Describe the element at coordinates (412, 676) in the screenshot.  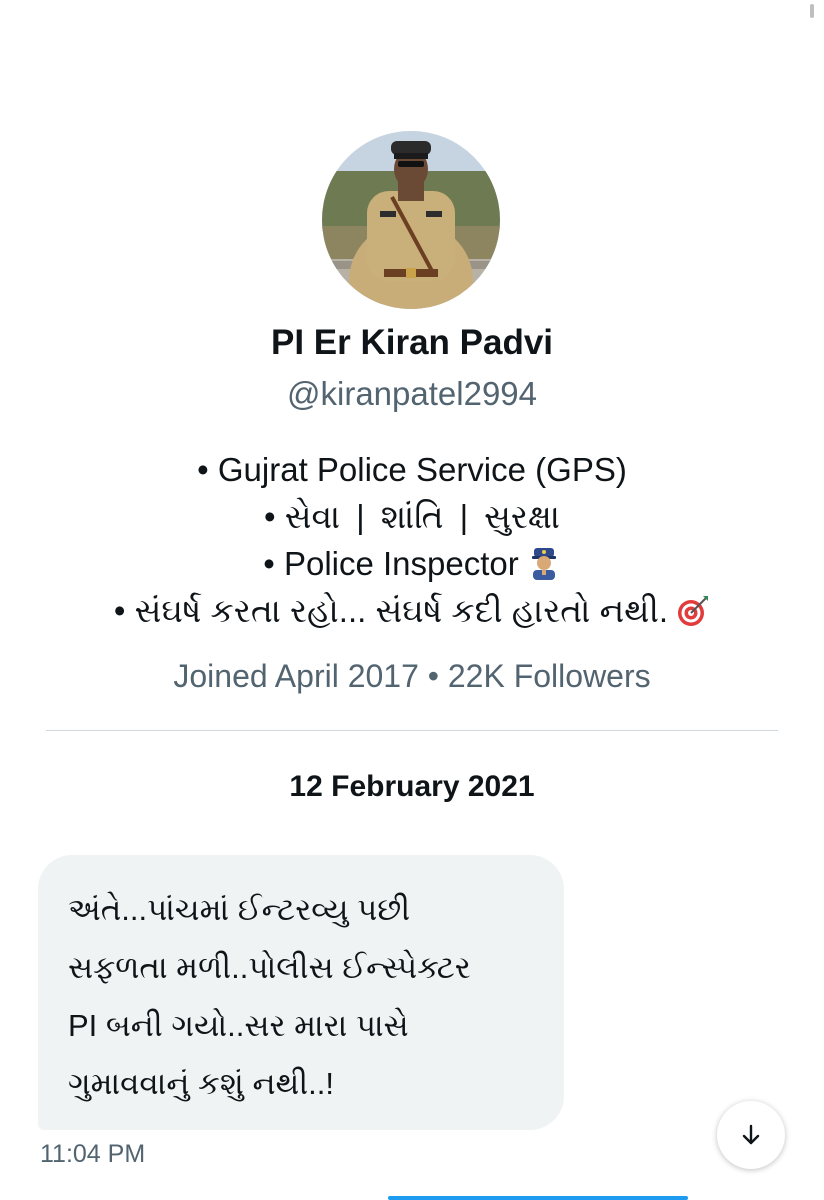
I see `profile-meta: Joined April 2017 • 22K Followers` at that location.